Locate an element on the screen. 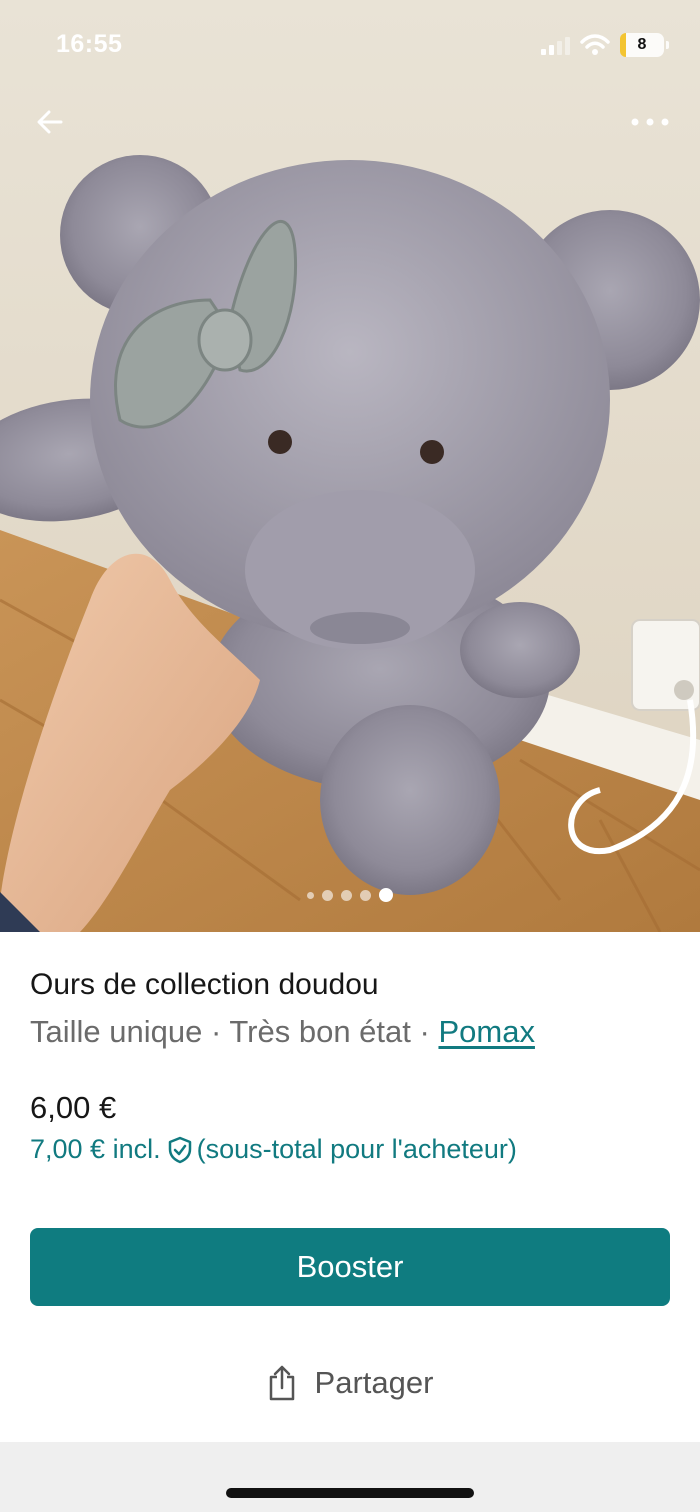 The width and height of the screenshot is (700, 1512). battery-level: 8 is located at coordinates (642, 44).